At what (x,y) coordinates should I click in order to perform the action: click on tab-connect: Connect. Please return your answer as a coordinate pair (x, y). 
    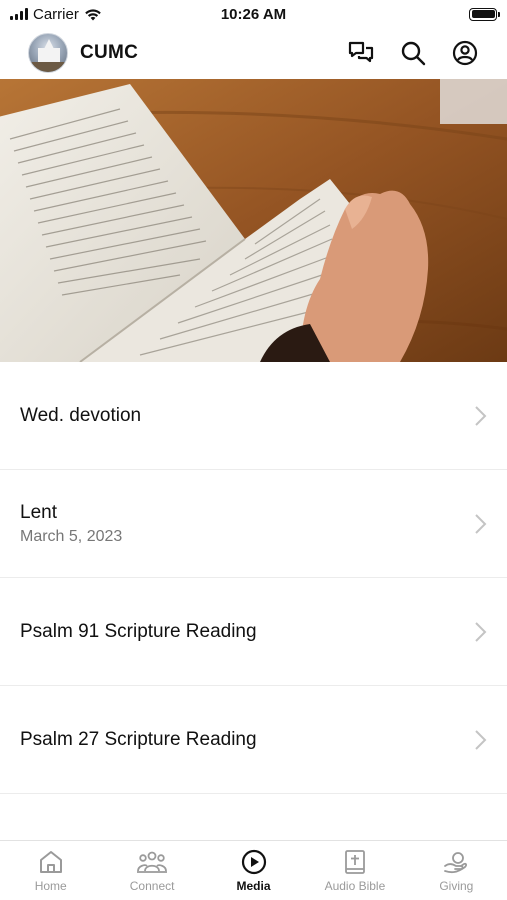
    Looking at the image, I should click on (151, 870).